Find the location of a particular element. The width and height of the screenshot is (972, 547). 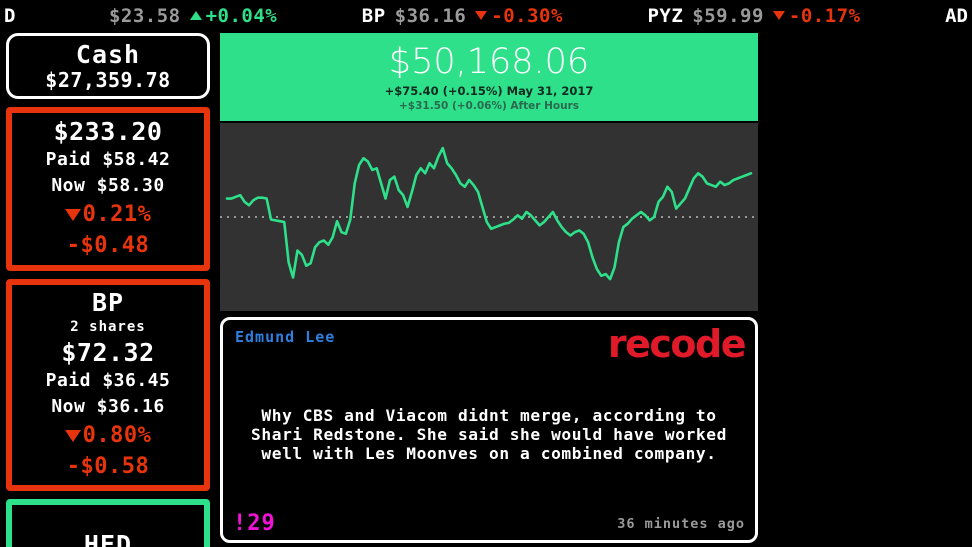

position-percent-value: 0.80% is located at coordinates (117, 435).